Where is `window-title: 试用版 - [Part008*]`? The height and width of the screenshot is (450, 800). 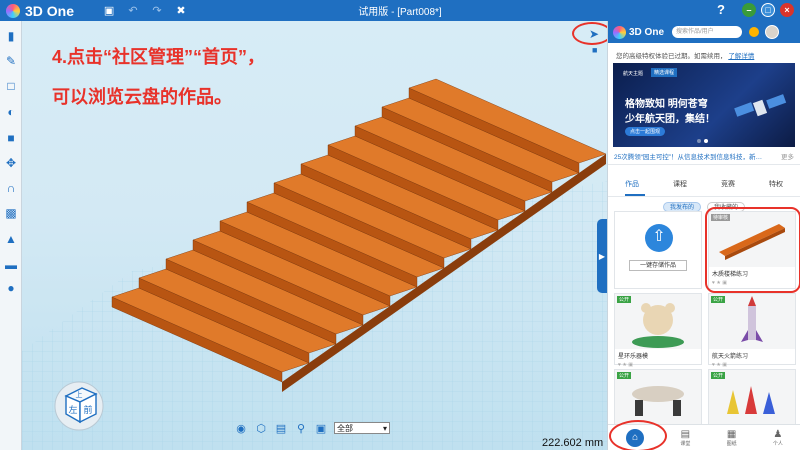 window-title: 试用版 - [Part008*] is located at coordinates (400, 12).